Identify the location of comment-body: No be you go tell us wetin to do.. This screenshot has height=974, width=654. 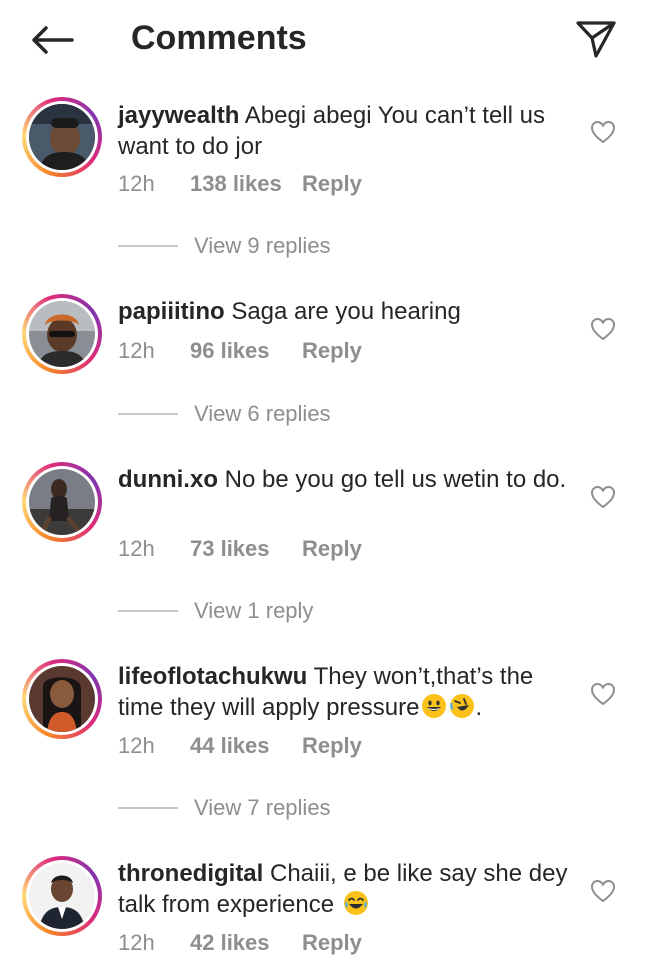
(395, 479).